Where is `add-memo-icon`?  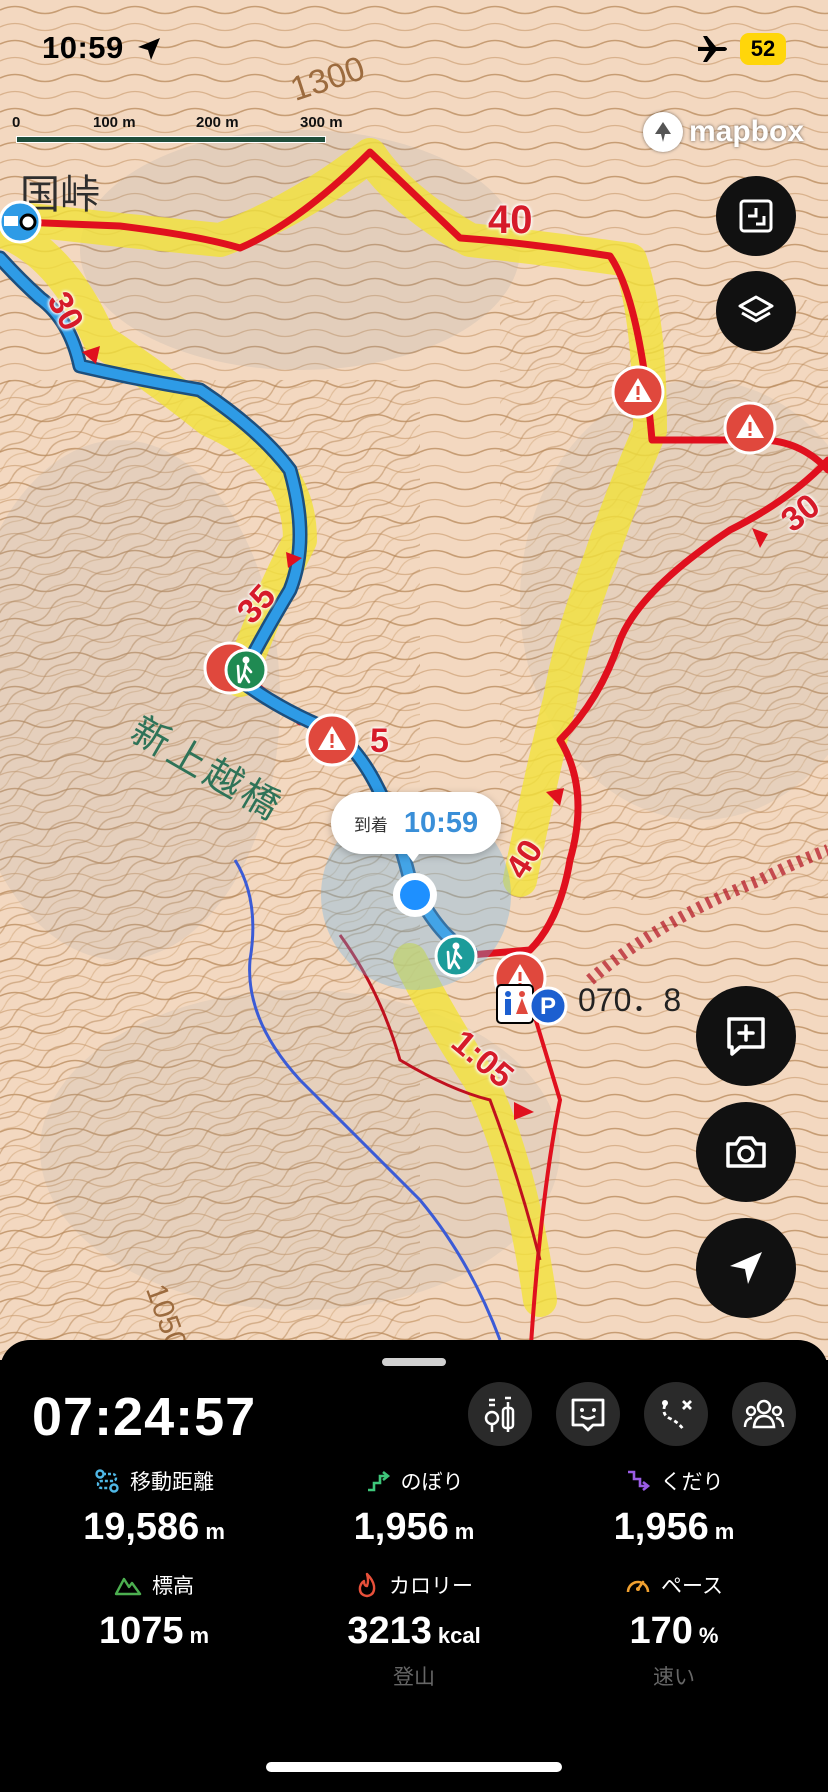
add-memo-icon is located at coordinates (746, 1036).